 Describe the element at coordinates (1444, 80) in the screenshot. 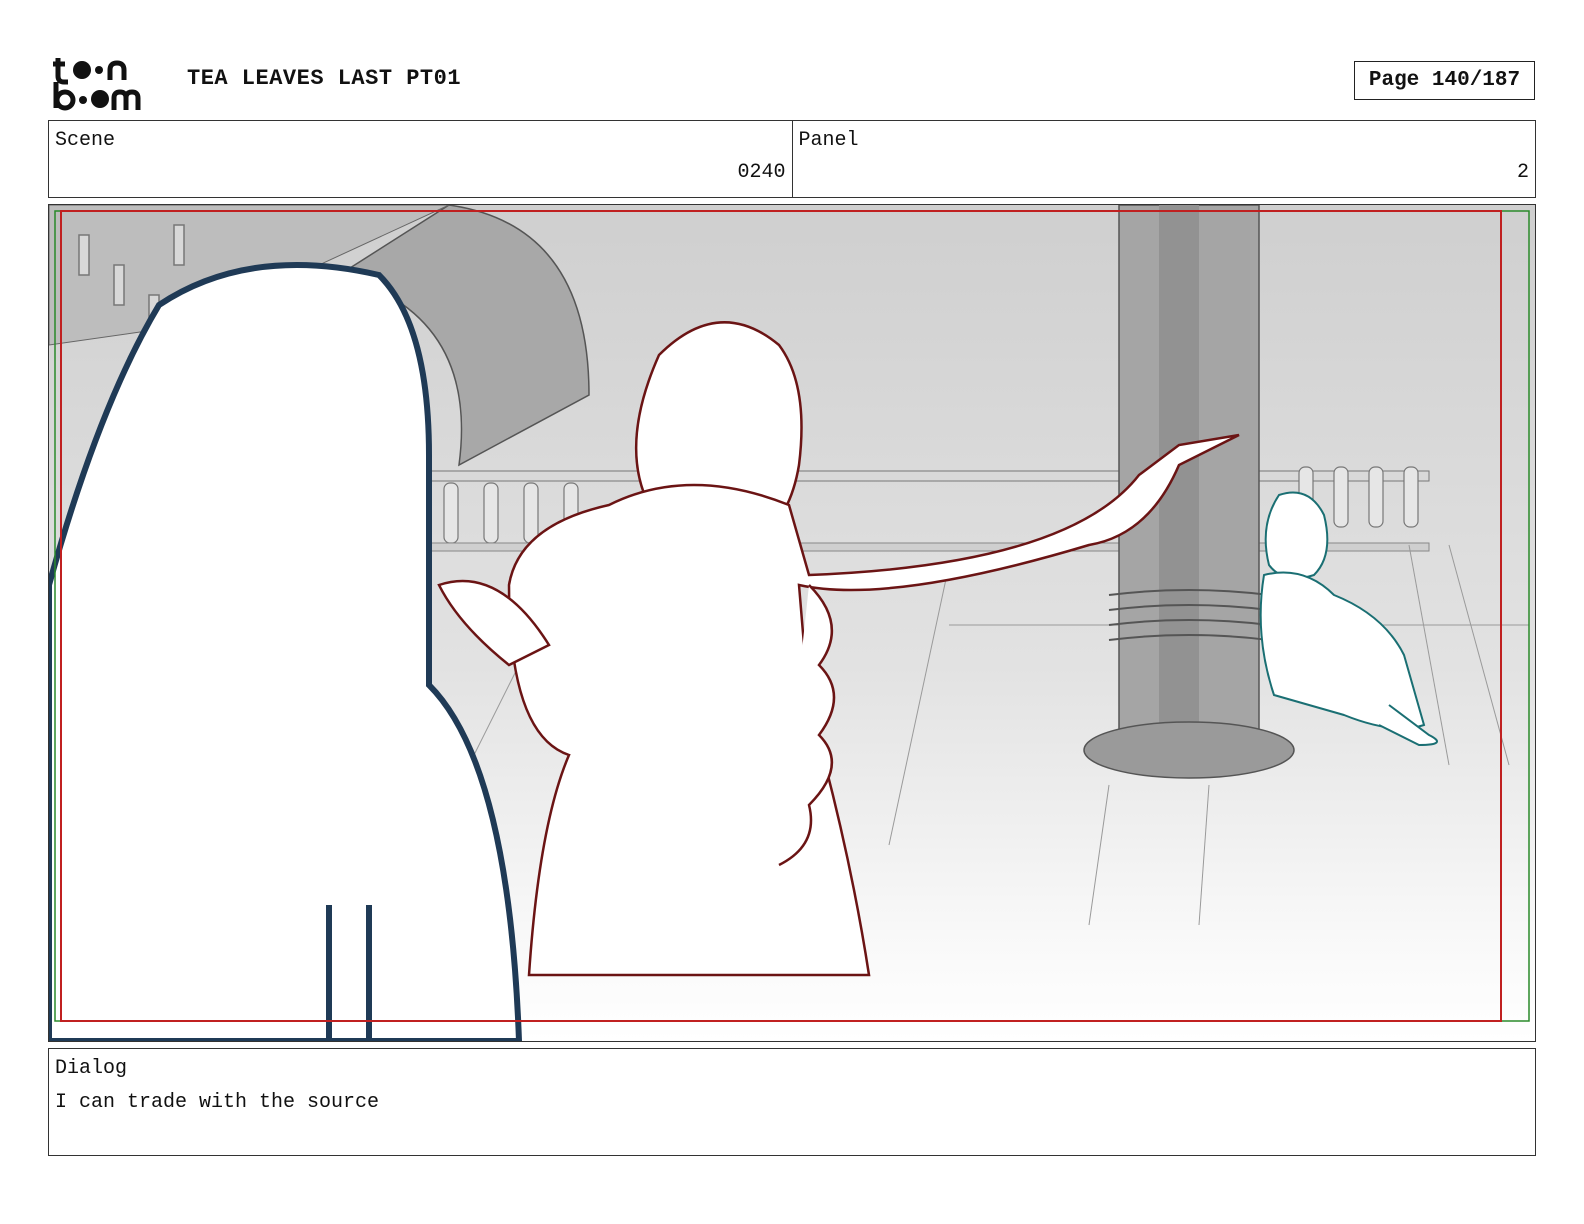

I see `page-indicator: Page 140/187` at that location.